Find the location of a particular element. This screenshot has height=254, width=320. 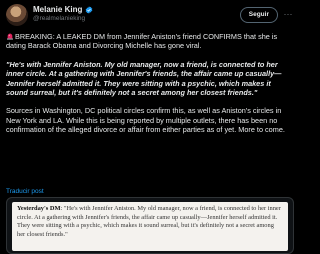

translate-post-link: Traducir post is located at coordinates (25, 191).